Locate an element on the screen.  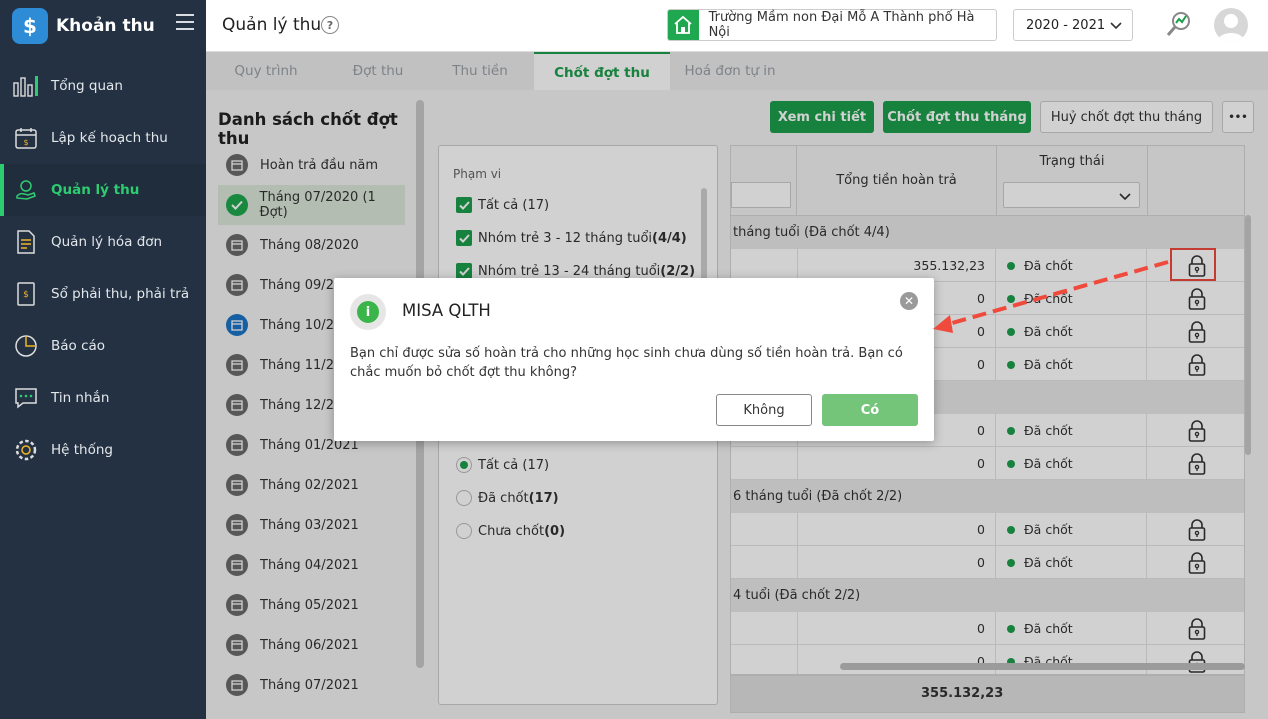
sidebar-item-5: $ Sổ phải thu, phải trả is located at coordinates (103, 294).